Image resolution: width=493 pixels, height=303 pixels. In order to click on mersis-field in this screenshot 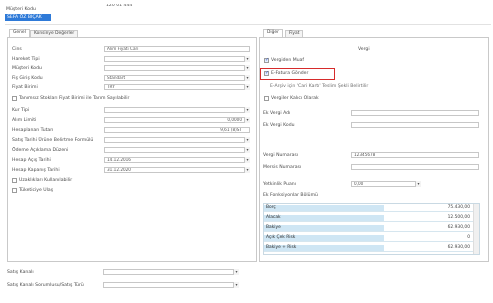, I will do `click(415, 167)`.